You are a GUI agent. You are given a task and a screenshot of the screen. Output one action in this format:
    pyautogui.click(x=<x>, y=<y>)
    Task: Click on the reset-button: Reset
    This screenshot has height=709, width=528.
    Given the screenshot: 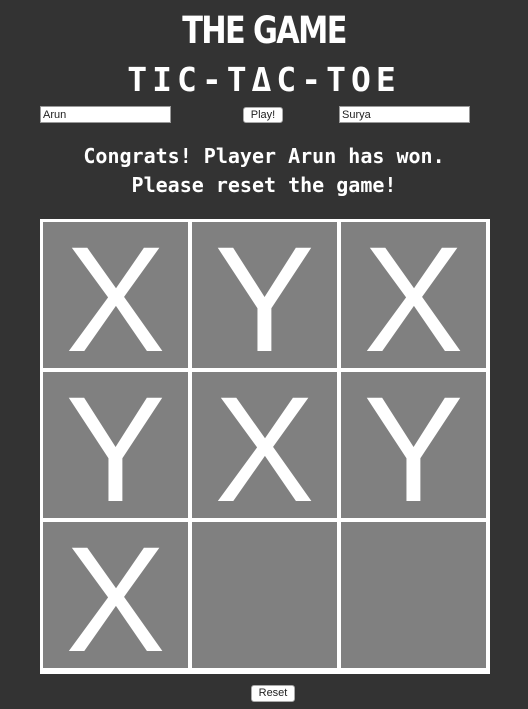 What is the action you would take?
    pyautogui.click(x=273, y=693)
    